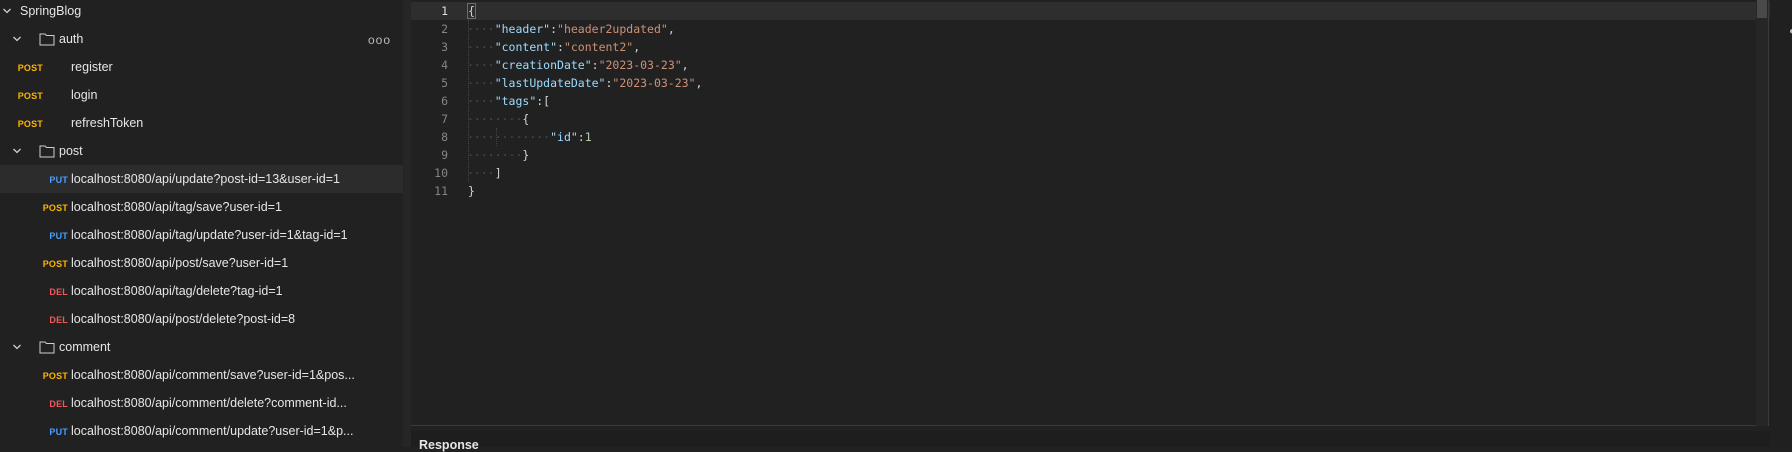 This screenshot has height=452, width=1792. What do you see at coordinates (201, 39) in the screenshot?
I see `folder-auth: auth ooo` at bounding box center [201, 39].